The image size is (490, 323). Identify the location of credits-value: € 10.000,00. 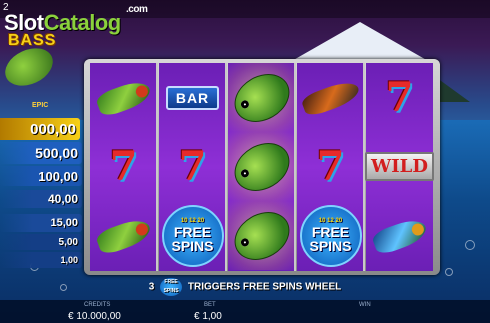
(94, 316).